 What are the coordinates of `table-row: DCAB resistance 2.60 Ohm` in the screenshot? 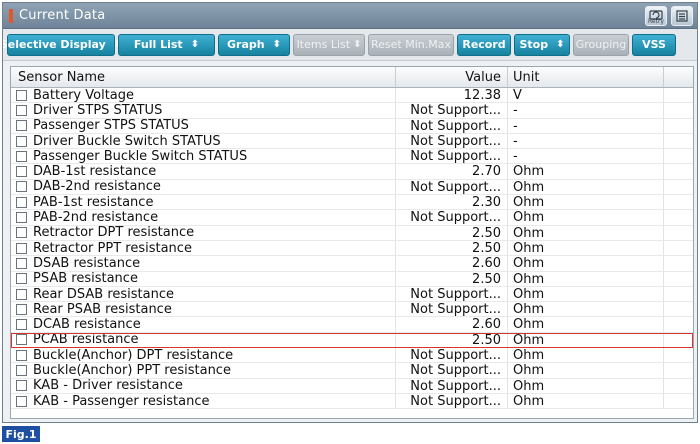 It's located at (352, 325).